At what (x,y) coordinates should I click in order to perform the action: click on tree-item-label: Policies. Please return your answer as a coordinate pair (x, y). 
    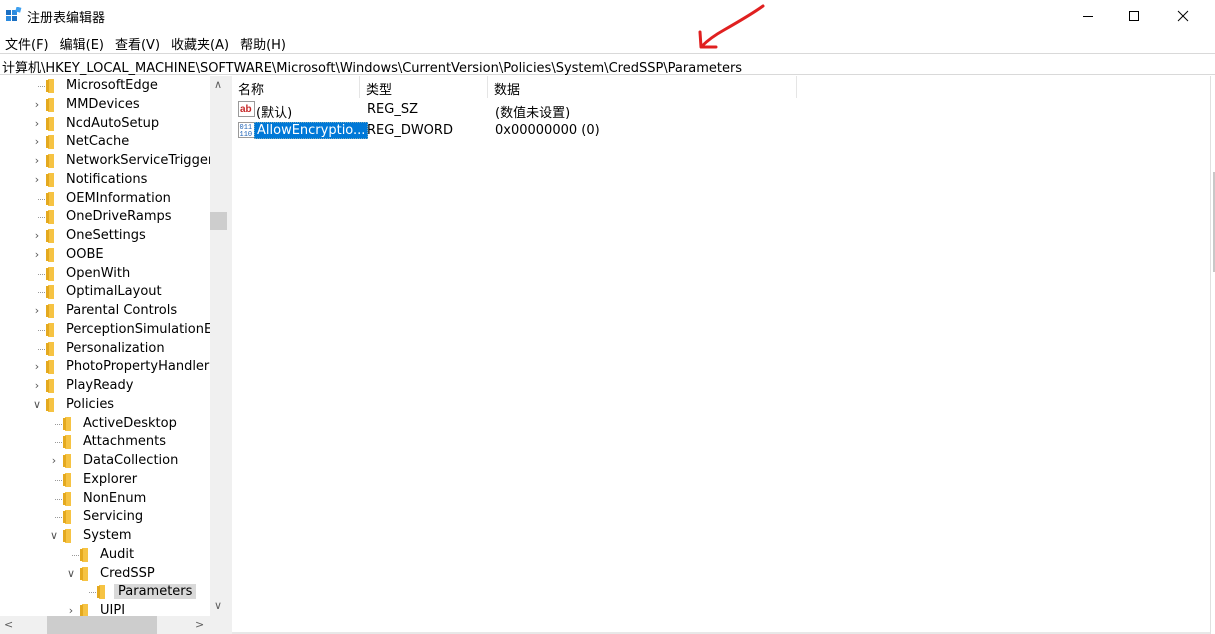
    Looking at the image, I should click on (90, 404).